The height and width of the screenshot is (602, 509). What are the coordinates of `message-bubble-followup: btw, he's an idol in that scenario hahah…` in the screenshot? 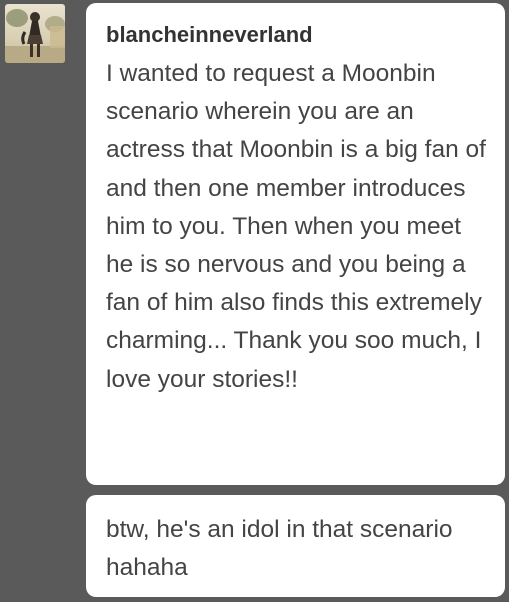 It's located at (295, 546).